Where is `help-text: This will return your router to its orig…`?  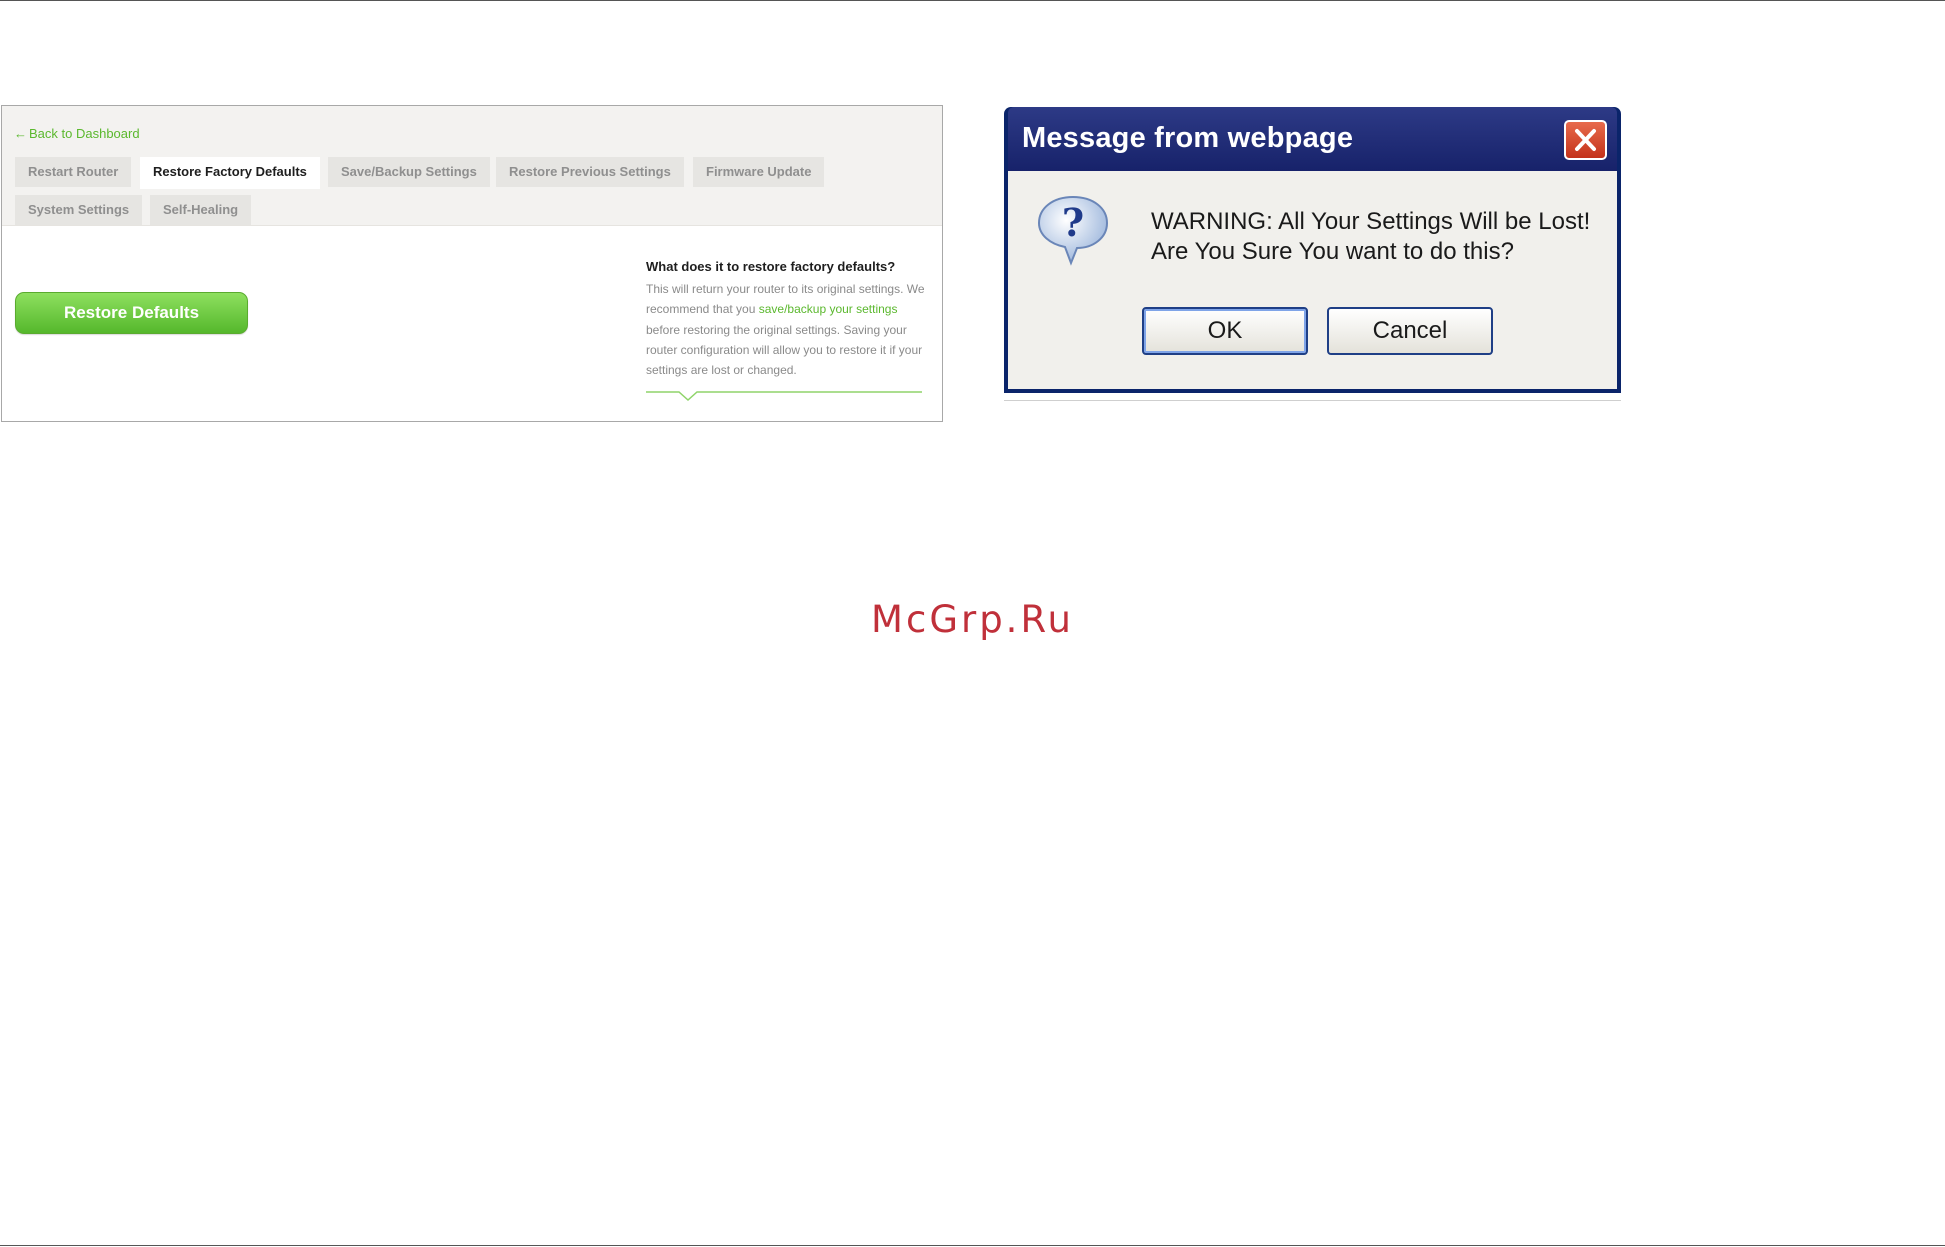 help-text: This will return your router to its orig… is located at coordinates (787, 329).